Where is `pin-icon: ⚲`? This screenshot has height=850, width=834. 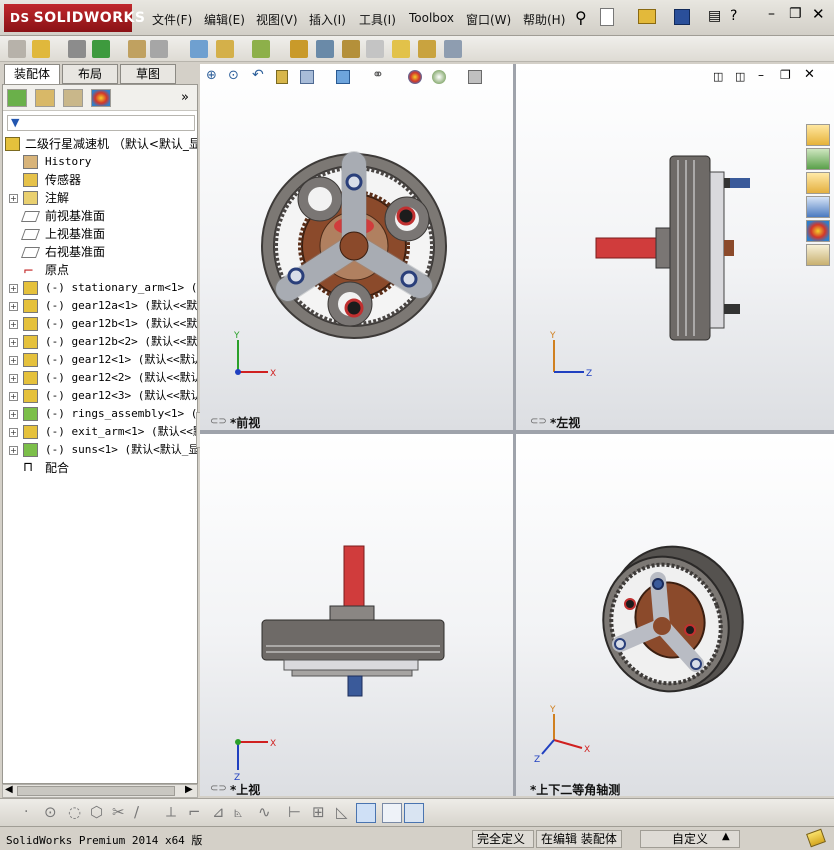
pin-icon: ⚲ is located at coordinates (581, 17).